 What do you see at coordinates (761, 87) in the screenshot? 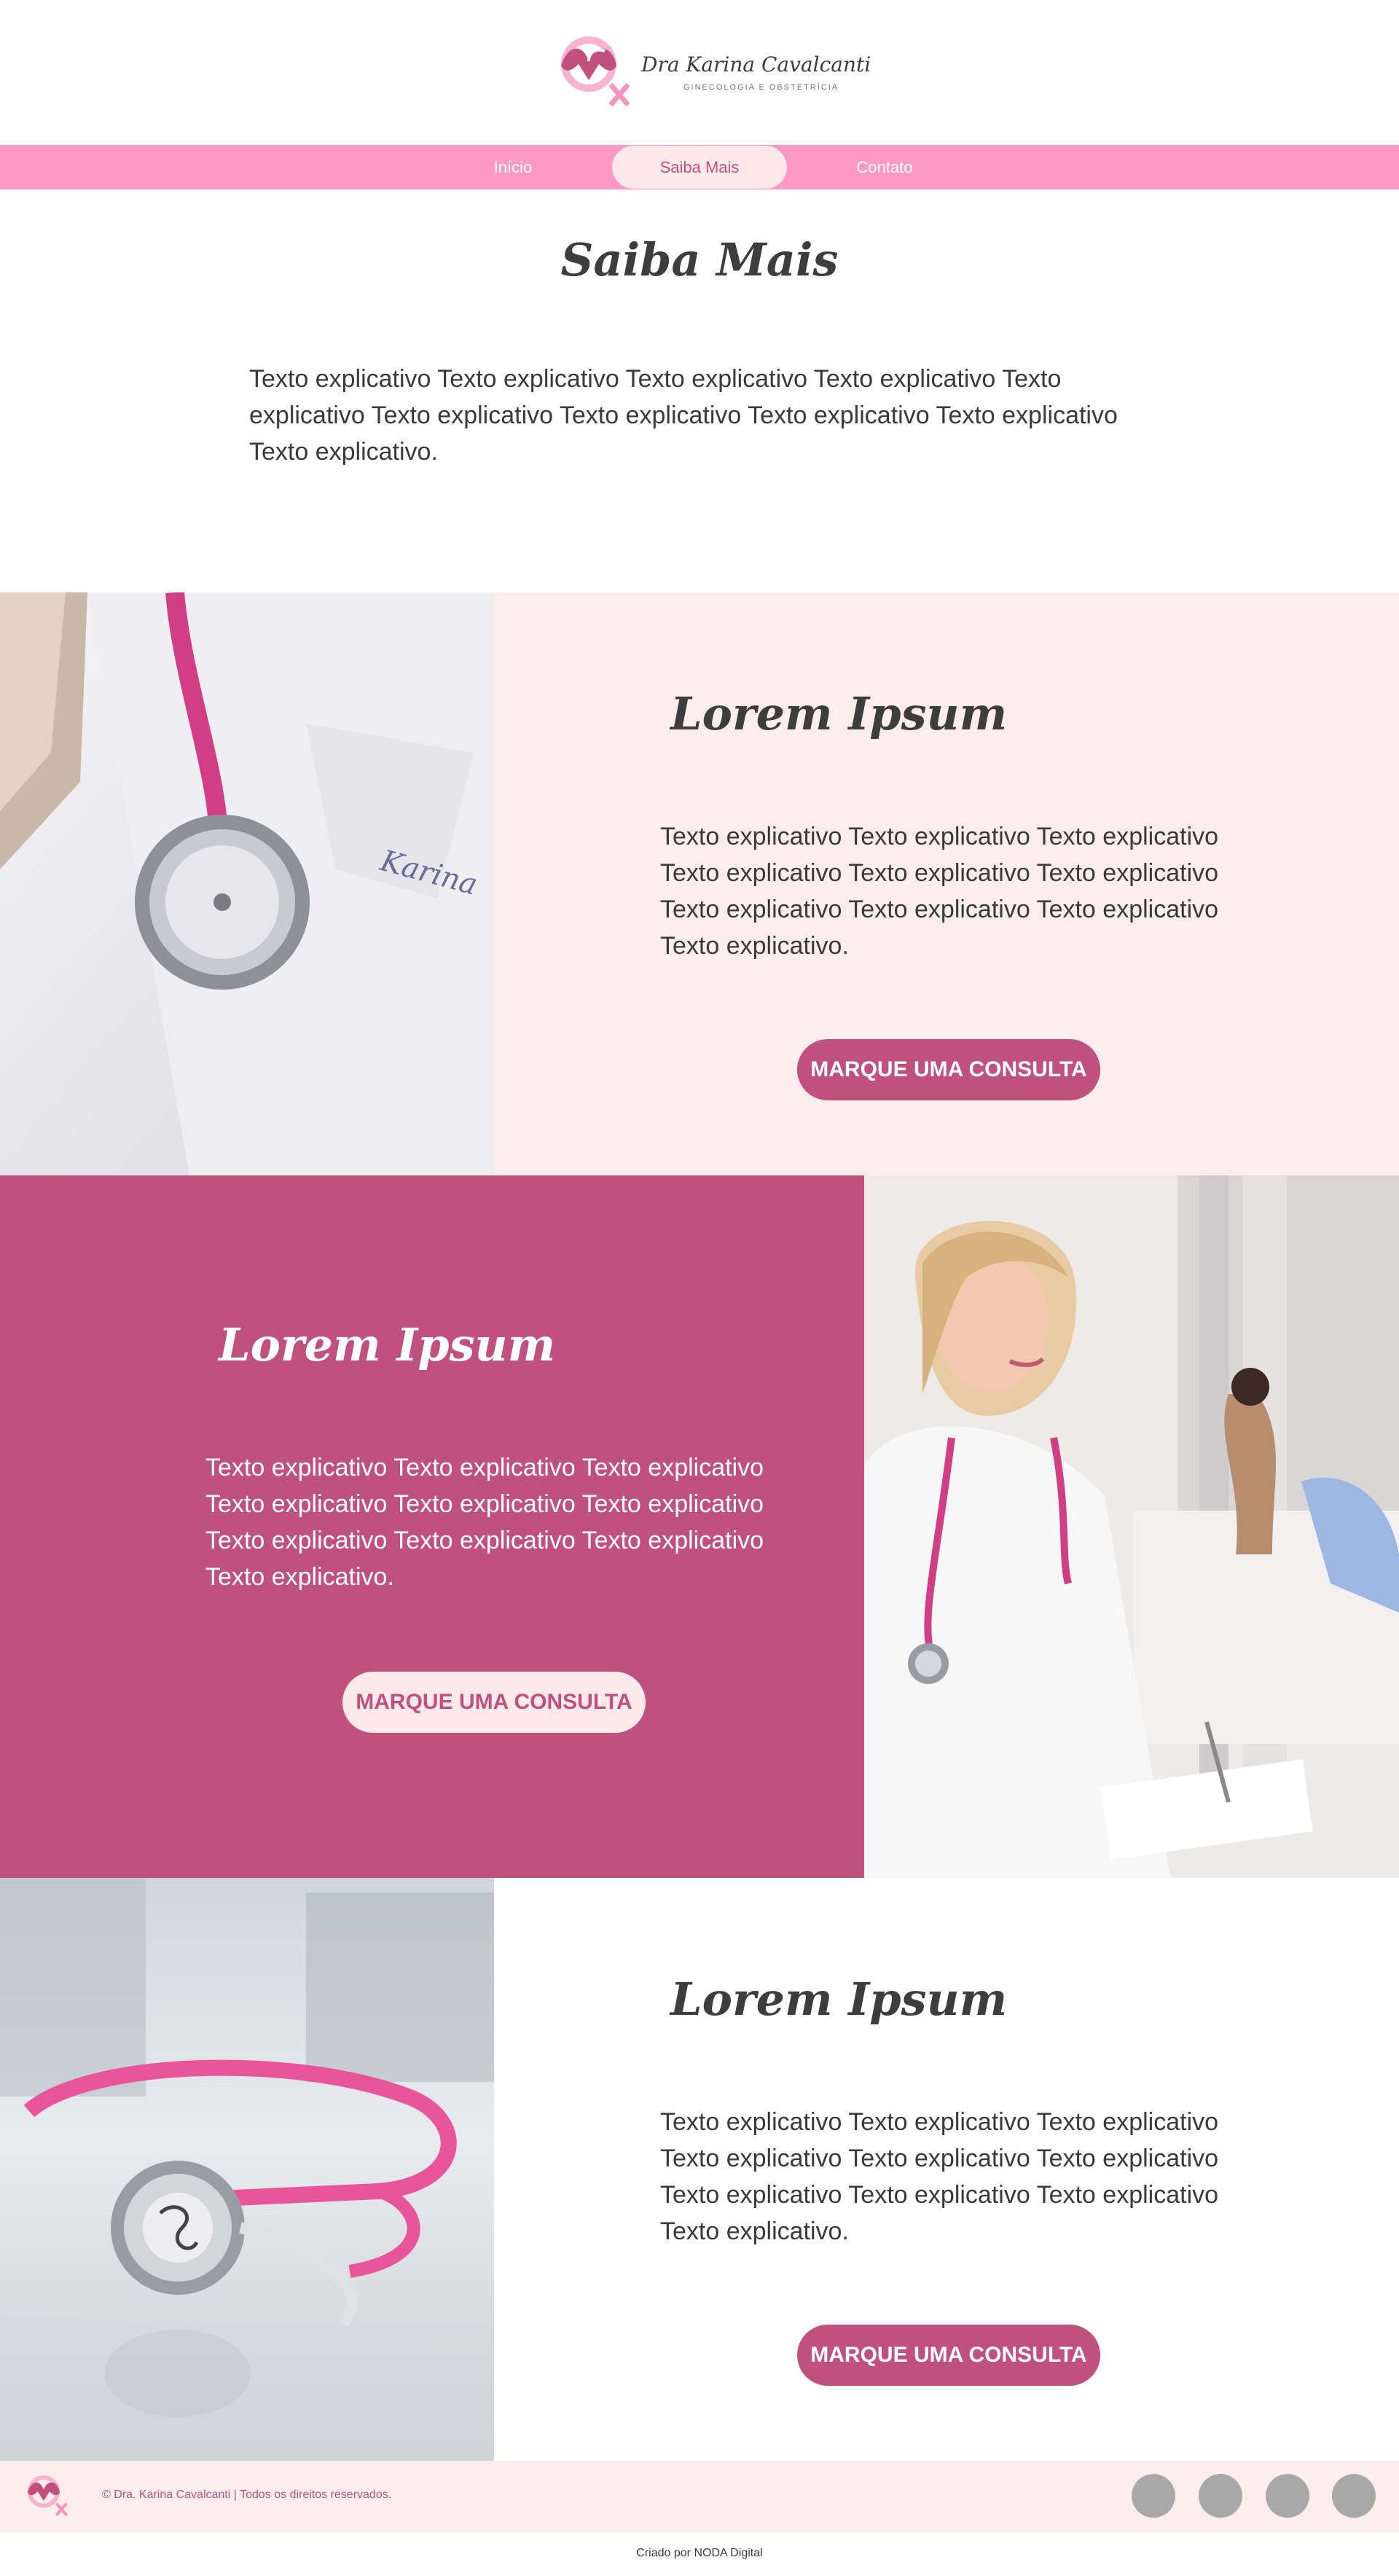
I see `logo-subtitle: GINECOLOGIA E OBSTETRÍCIA` at bounding box center [761, 87].